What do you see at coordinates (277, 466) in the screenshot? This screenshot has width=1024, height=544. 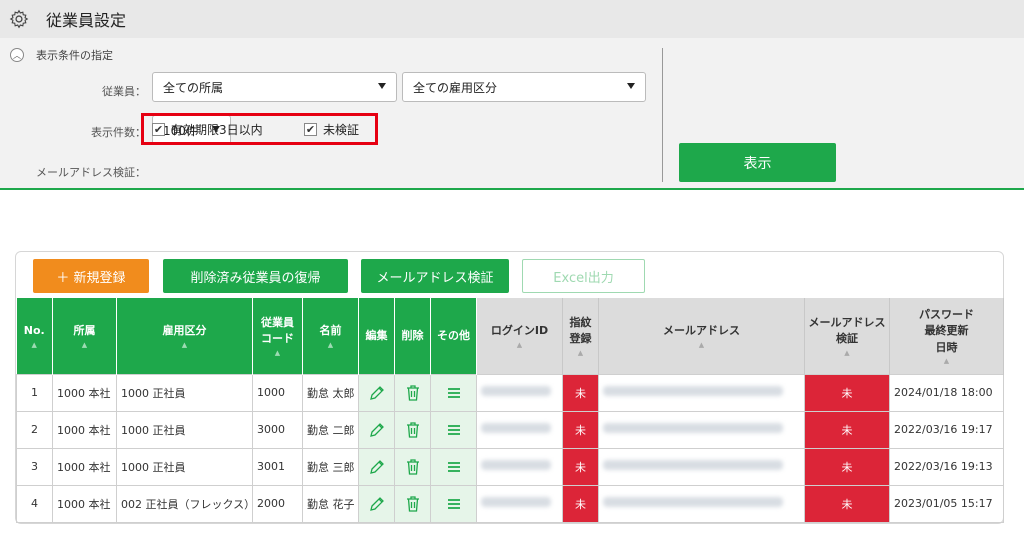 I see `cell-emp-code: 3001` at bounding box center [277, 466].